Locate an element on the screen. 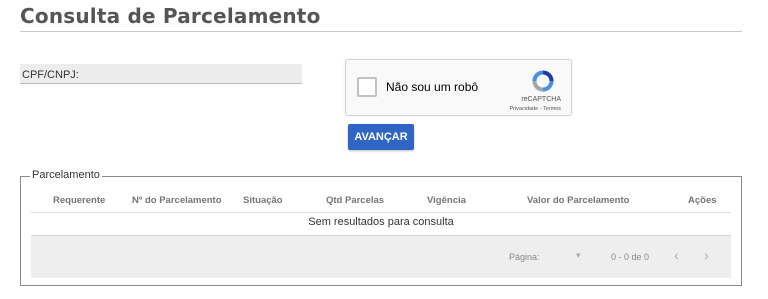  column-header-acoes: Ações is located at coordinates (702, 200).